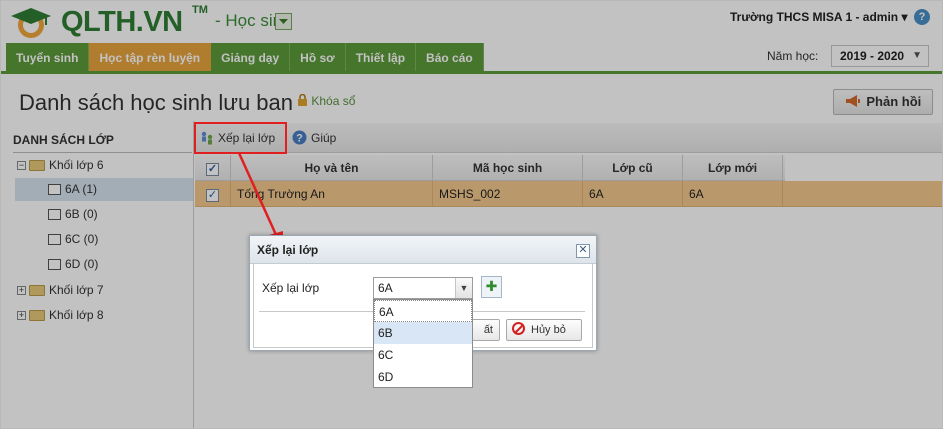 The width and height of the screenshot is (943, 429). Describe the element at coordinates (423, 311) in the screenshot. I see `dropdown-option-6a: 6A` at that location.